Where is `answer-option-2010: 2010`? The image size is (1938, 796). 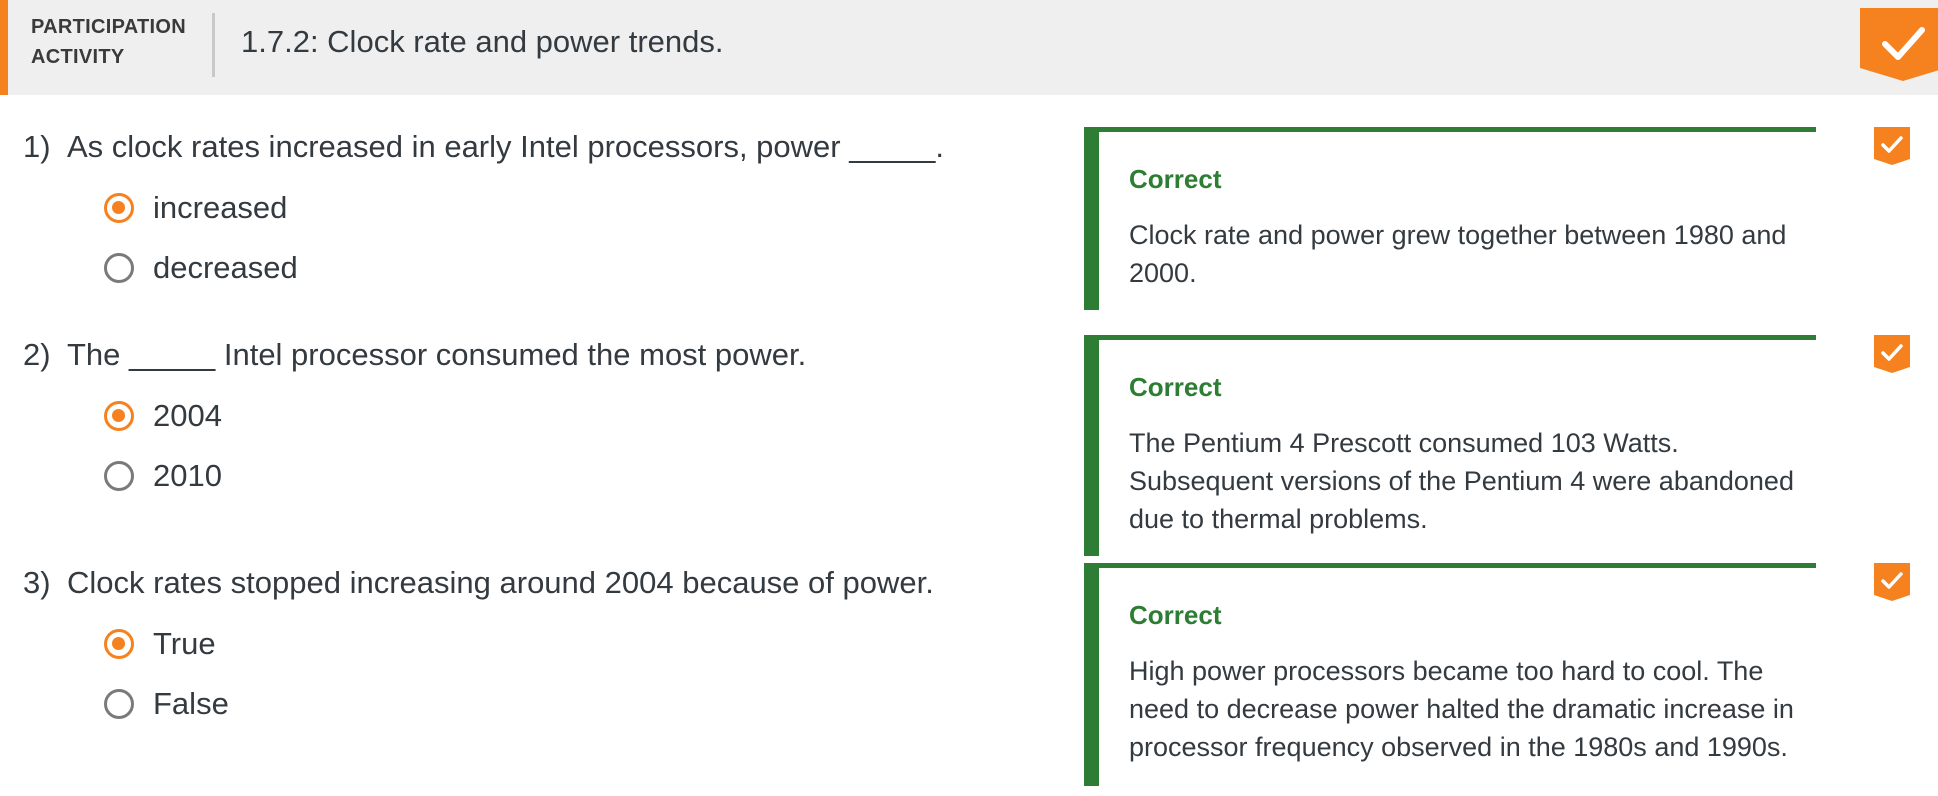 answer-option-2010: 2010 is located at coordinates (163, 476).